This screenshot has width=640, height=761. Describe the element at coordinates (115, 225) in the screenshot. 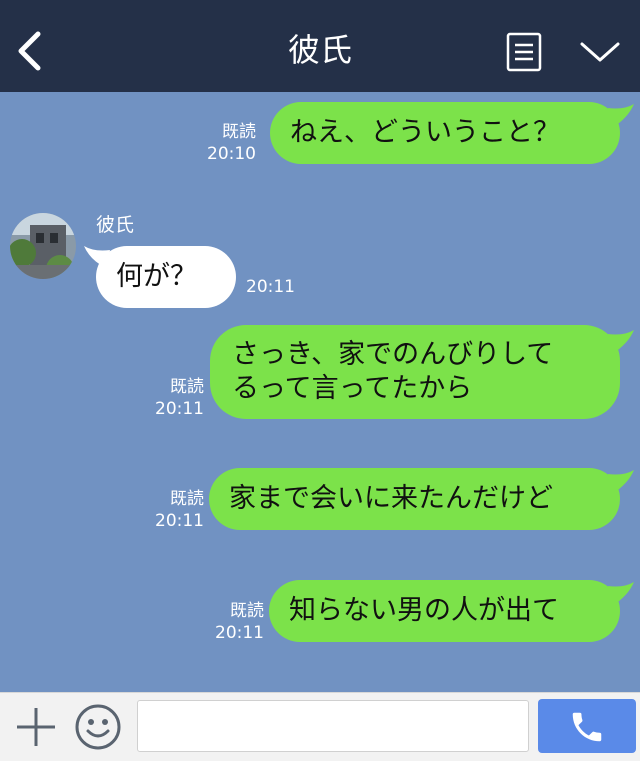

I see `sender-name: 彼氏` at that location.